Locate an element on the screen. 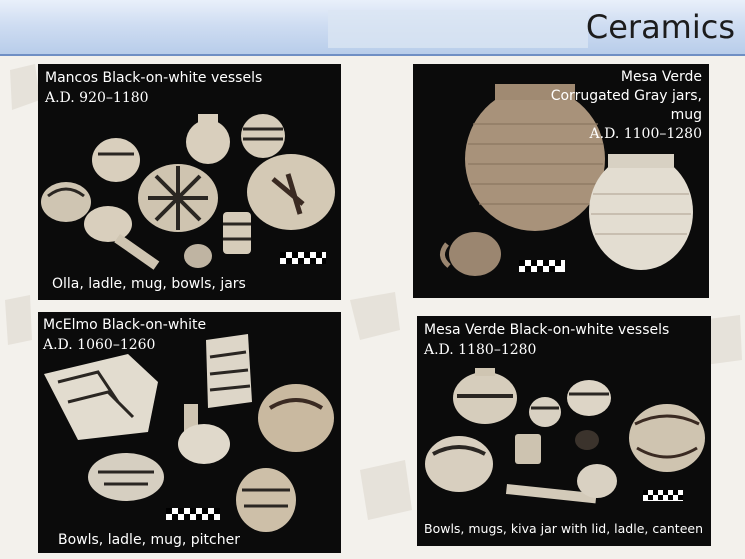 This screenshot has width=745, height=559. header-highlight-strip is located at coordinates (458, 29).